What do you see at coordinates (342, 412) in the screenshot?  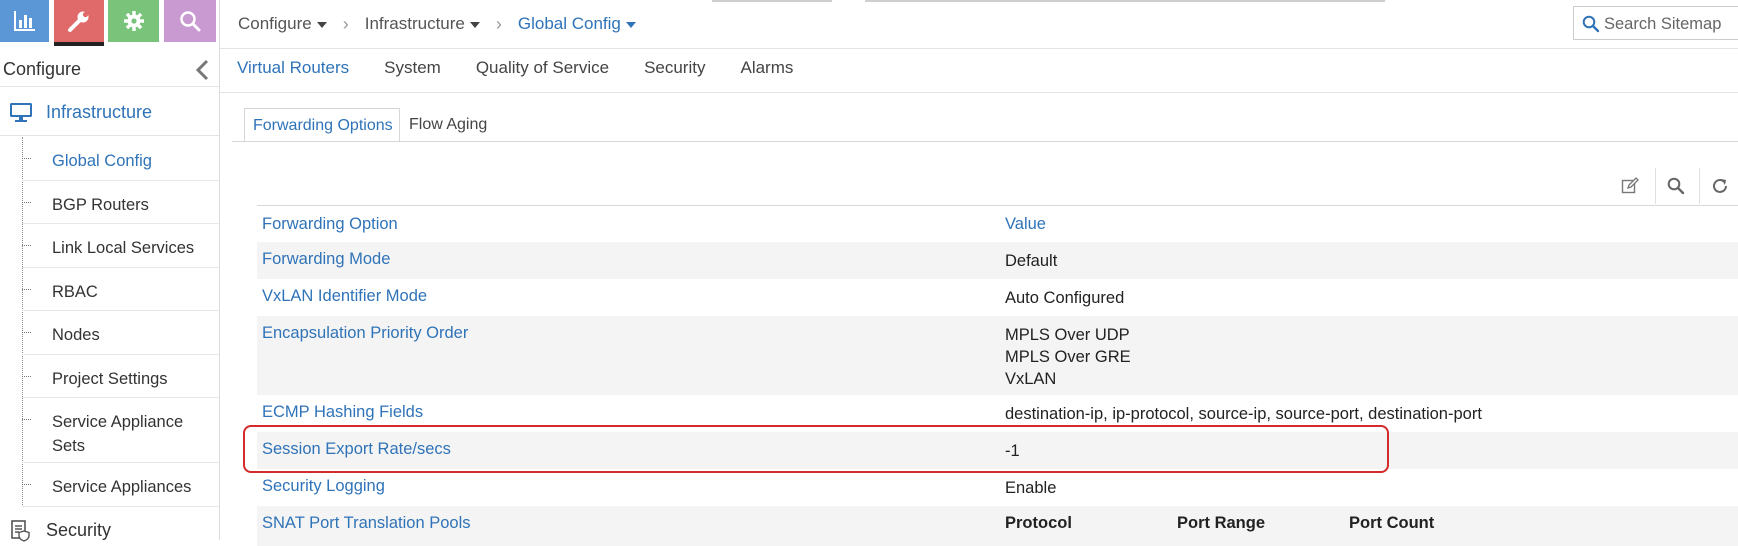 I see `row-key: ECMP Hashing Fields` at bounding box center [342, 412].